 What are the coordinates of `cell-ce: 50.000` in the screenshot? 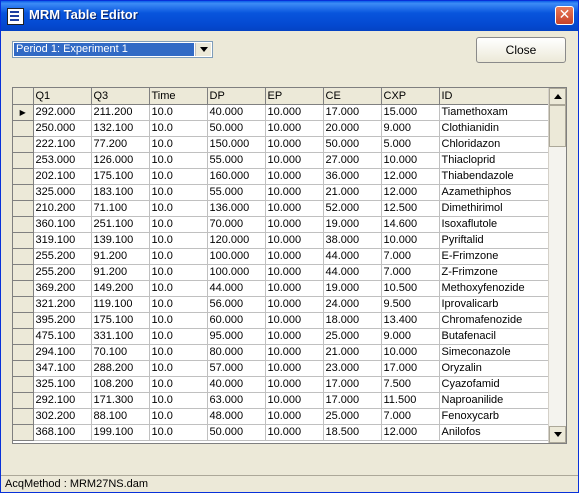 It's located at (352, 144).